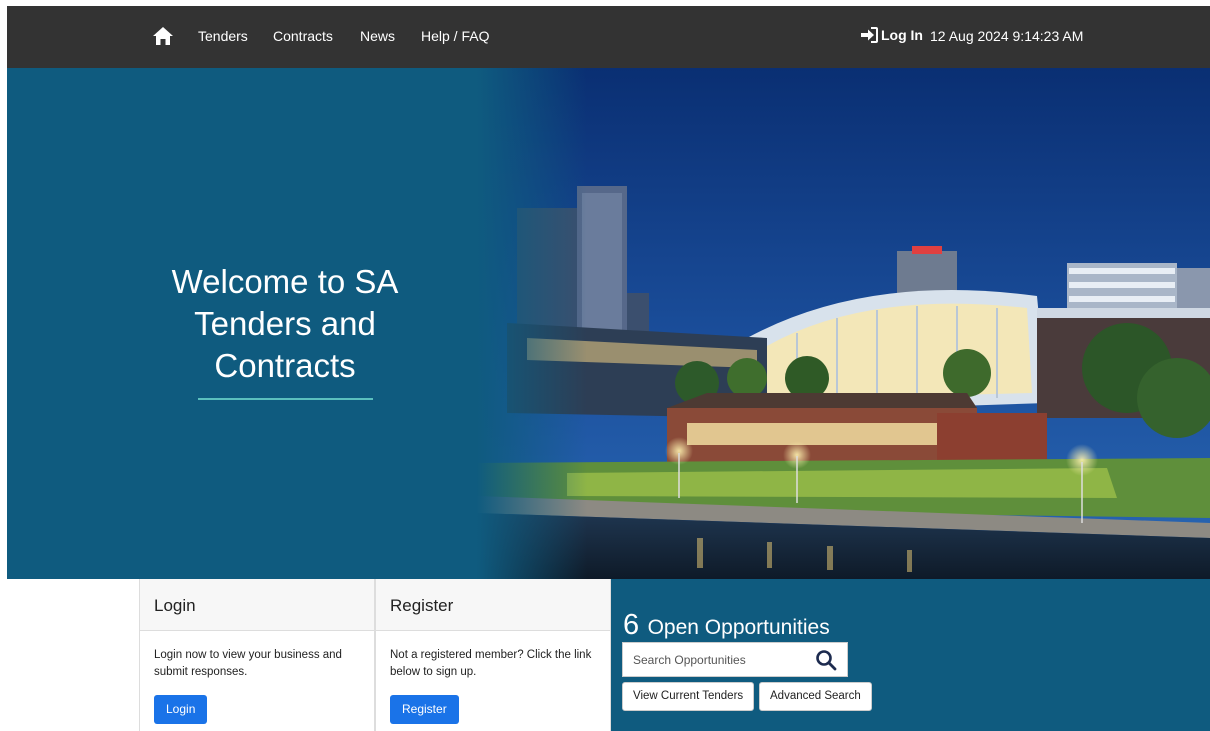  I want to click on login-button: Login, so click(181, 709).